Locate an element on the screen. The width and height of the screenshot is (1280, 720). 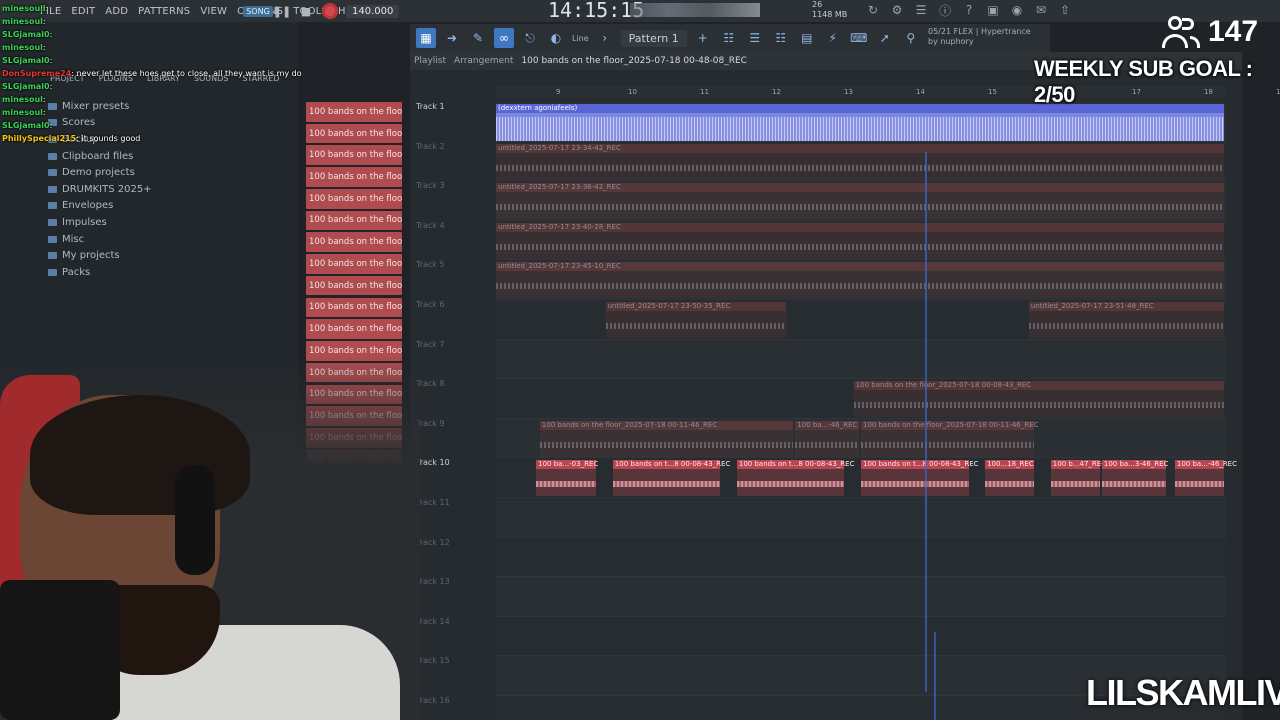
track-lane: untitled_2025-07-17 23-34-42_REC is located at coordinates (861, 161).